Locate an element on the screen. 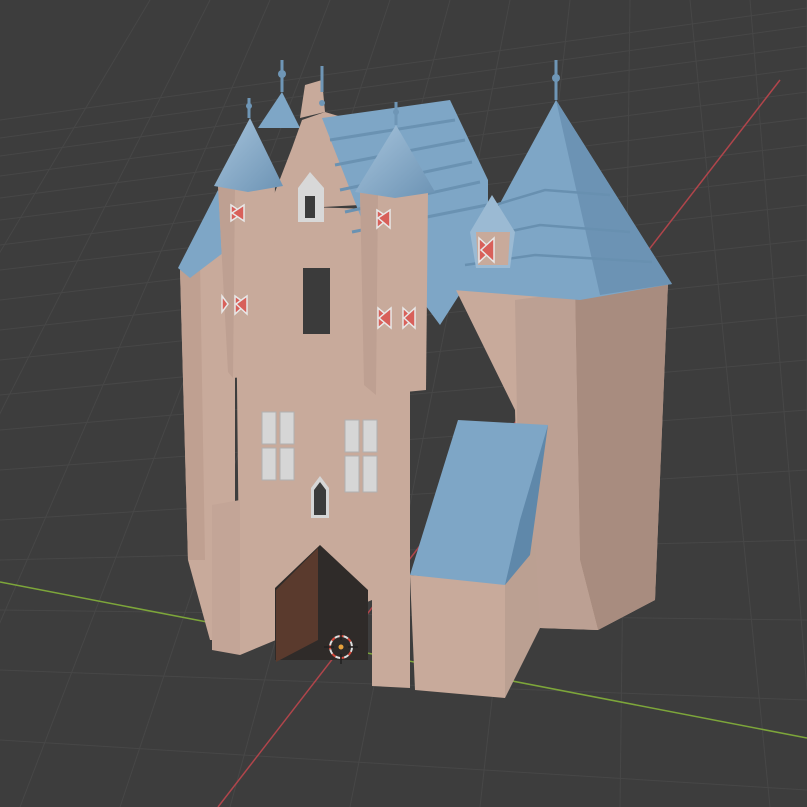 Image resolution: width=807 pixels, height=807 pixels. dormer-window is located at coordinates (310, 207).